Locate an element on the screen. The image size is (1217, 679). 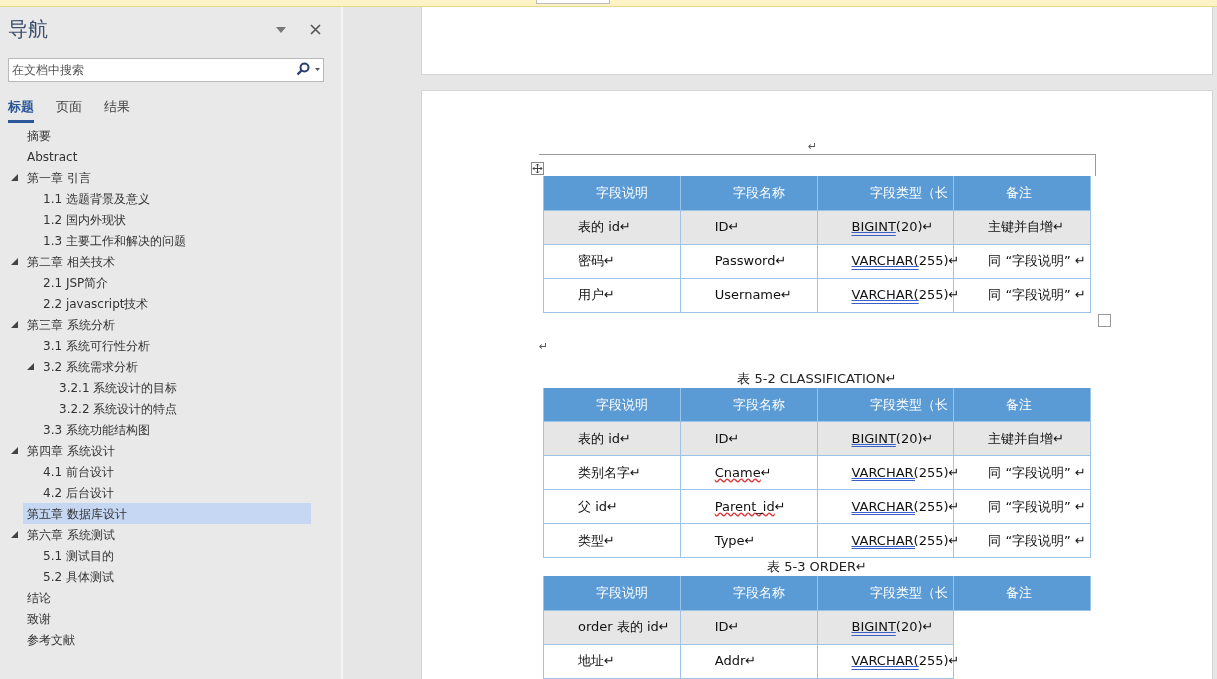
heading-item: 5.2 具体测试 is located at coordinates (175, 576).